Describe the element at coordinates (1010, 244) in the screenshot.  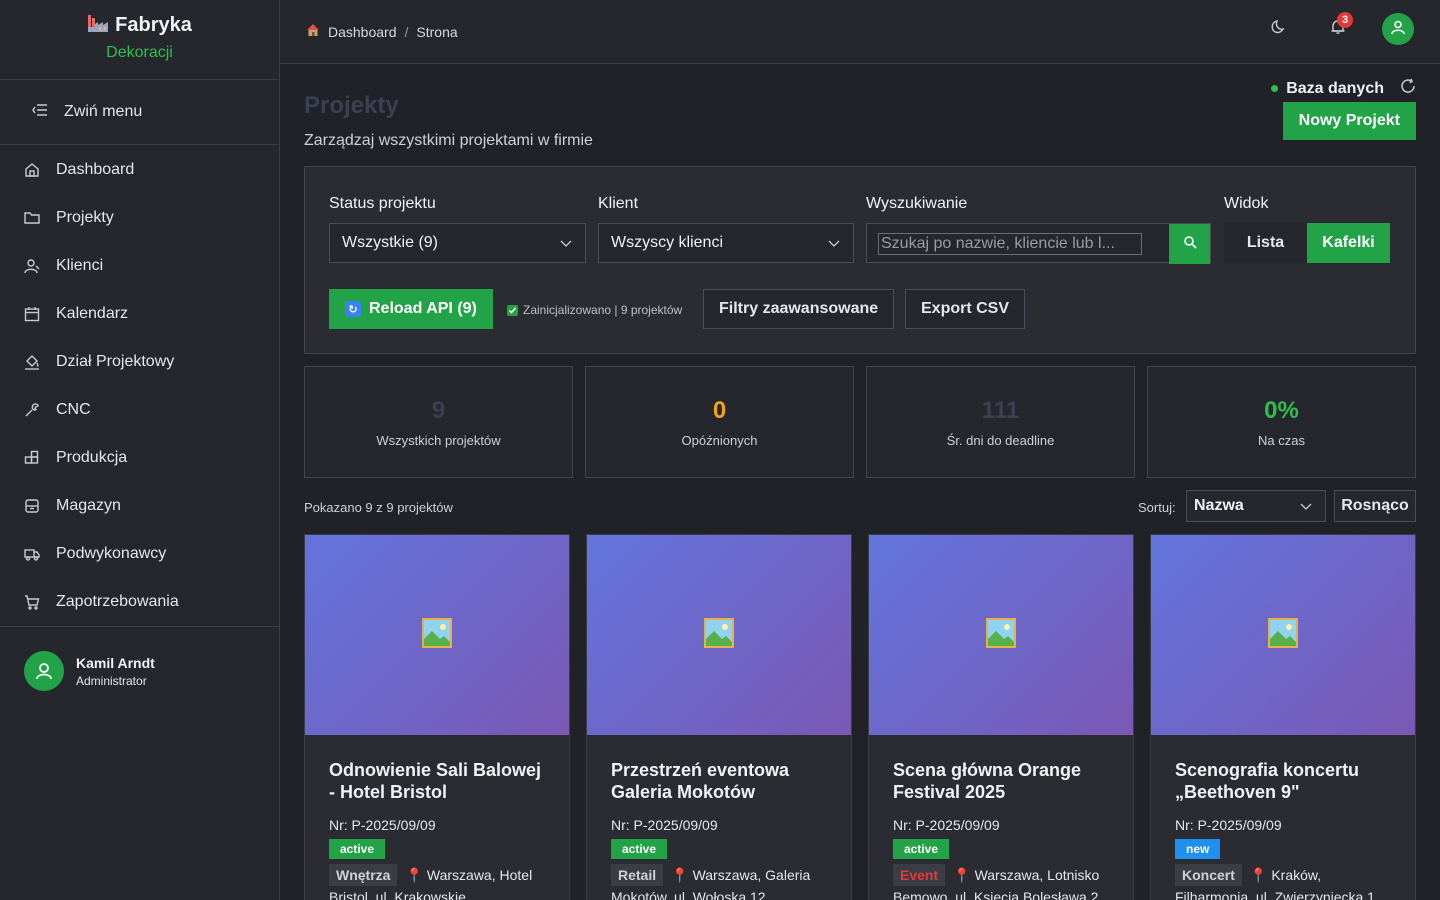
I see `search-input` at that location.